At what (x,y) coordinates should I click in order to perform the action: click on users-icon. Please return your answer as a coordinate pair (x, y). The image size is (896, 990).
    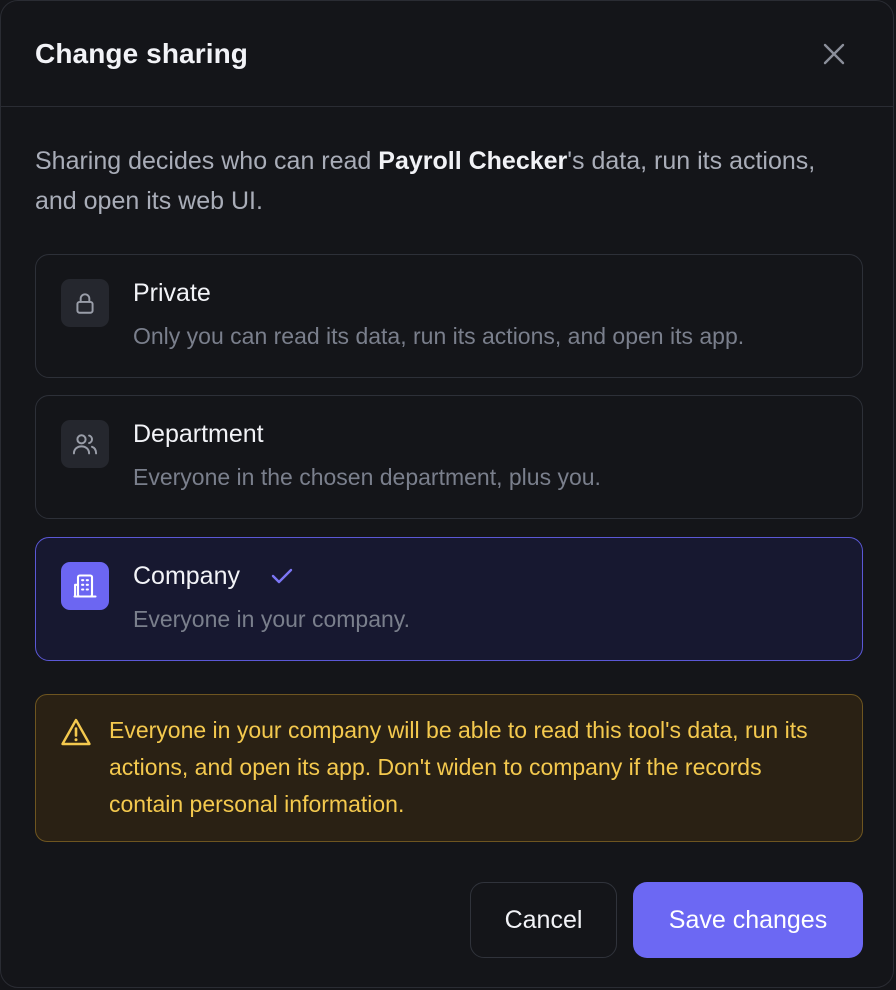
    Looking at the image, I should click on (85, 444).